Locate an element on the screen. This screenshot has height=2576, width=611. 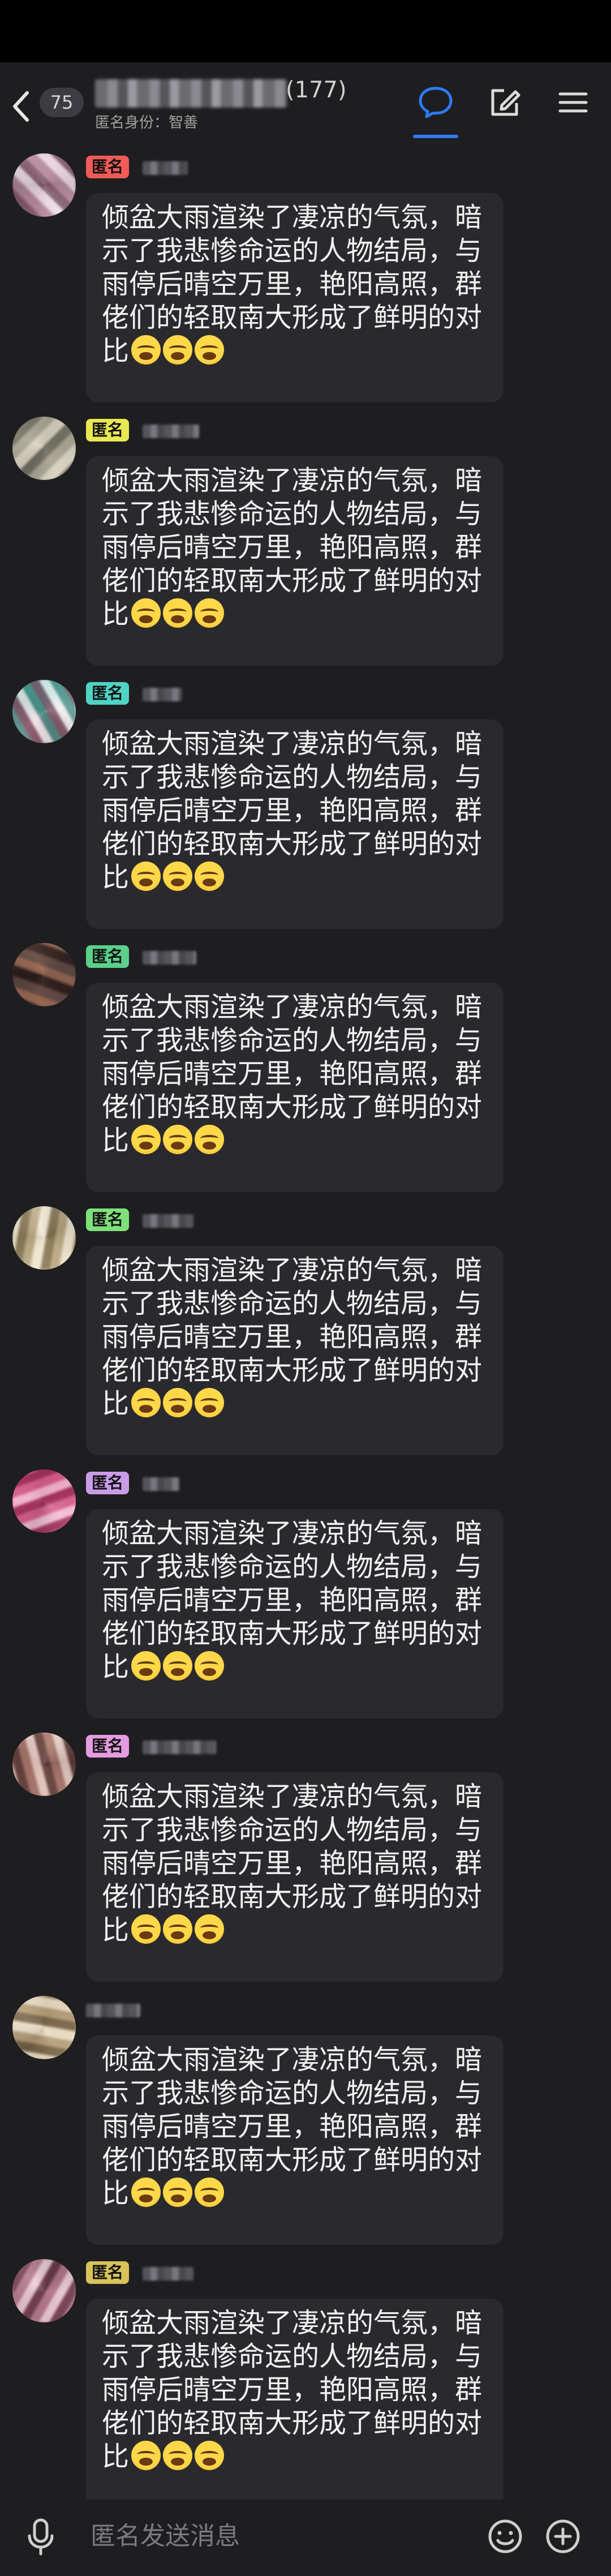
voice-button is located at coordinates (41, 2536).